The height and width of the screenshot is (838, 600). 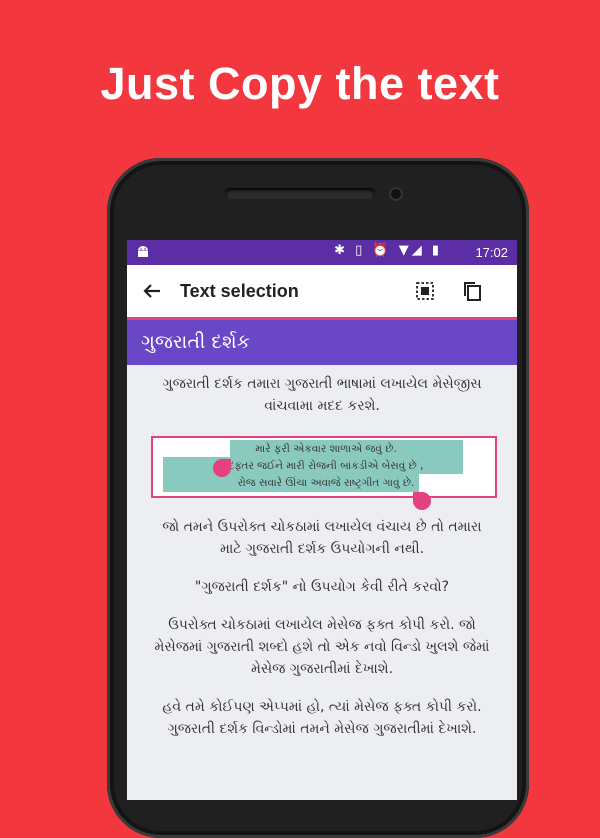 What do you see at coordinates (322, 587) in the screenshot?
I see `how-to-heading: "ગુજરાતી દર્શક" નો ઉપયોગ કેવી રીતે કરવો?` at bounding box center [322, 587].